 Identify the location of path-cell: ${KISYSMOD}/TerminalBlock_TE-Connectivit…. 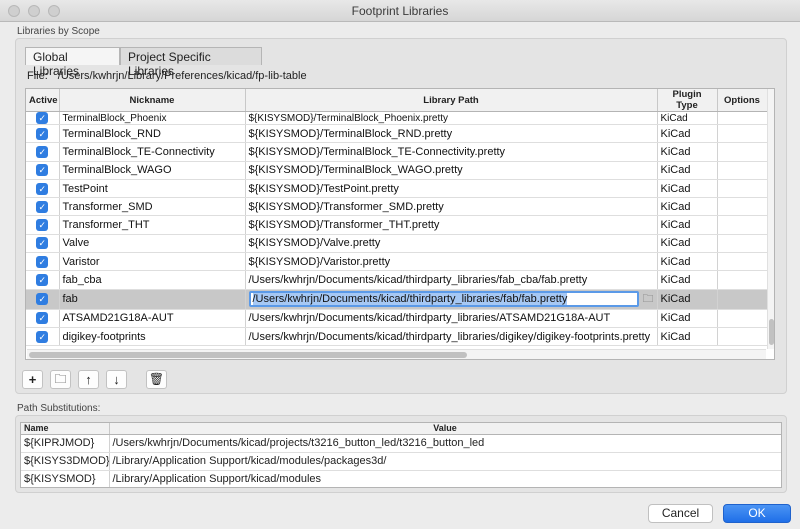
(451, 152).